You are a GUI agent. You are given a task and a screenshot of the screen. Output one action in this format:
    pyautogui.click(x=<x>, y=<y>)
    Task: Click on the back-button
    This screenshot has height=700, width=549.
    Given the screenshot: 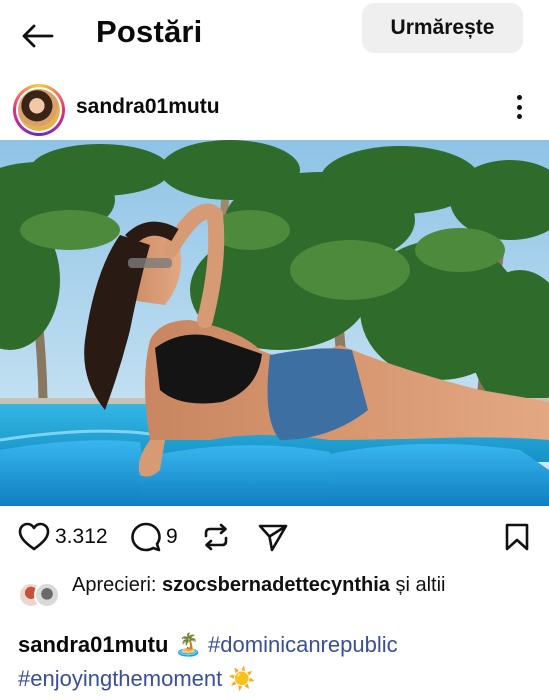 What is the action you would take?
    pyautogui.click(x=38, y=36)
    